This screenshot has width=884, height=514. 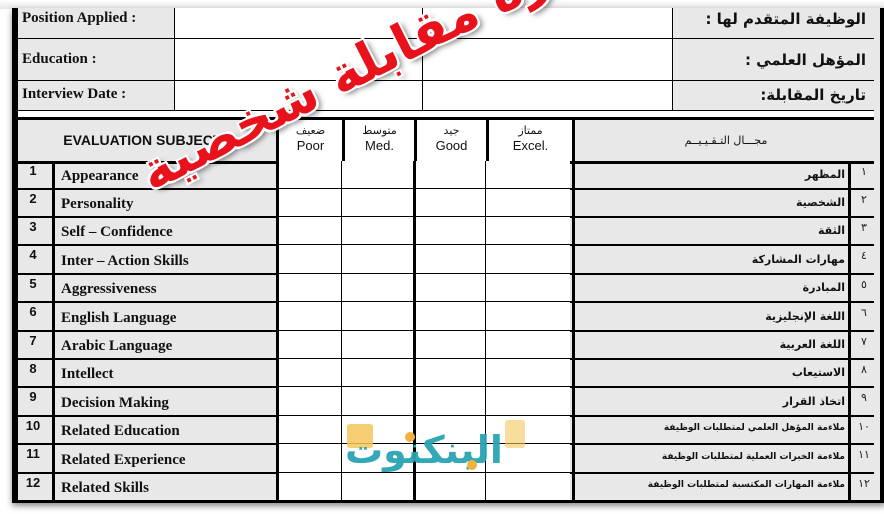 I want to click on subject-cell-ar: مهارات المشاركة, so click(x=711, y=259).